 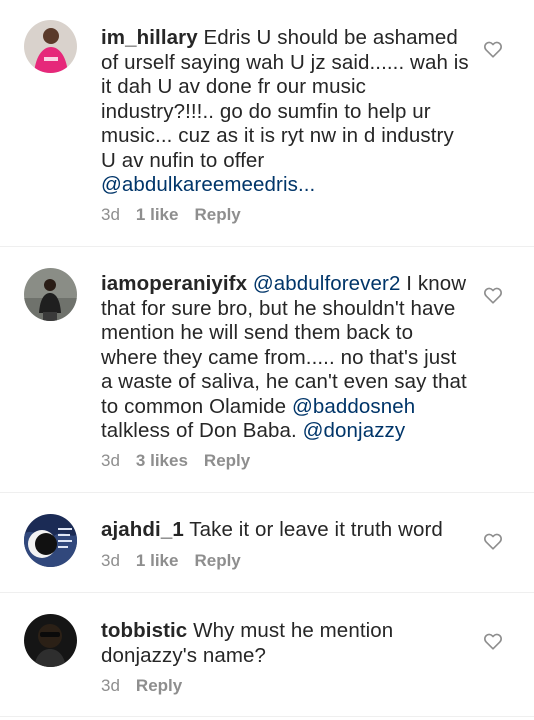 I want to click on comment-body: talkless of Don Baba., so click(x=202, y=430).